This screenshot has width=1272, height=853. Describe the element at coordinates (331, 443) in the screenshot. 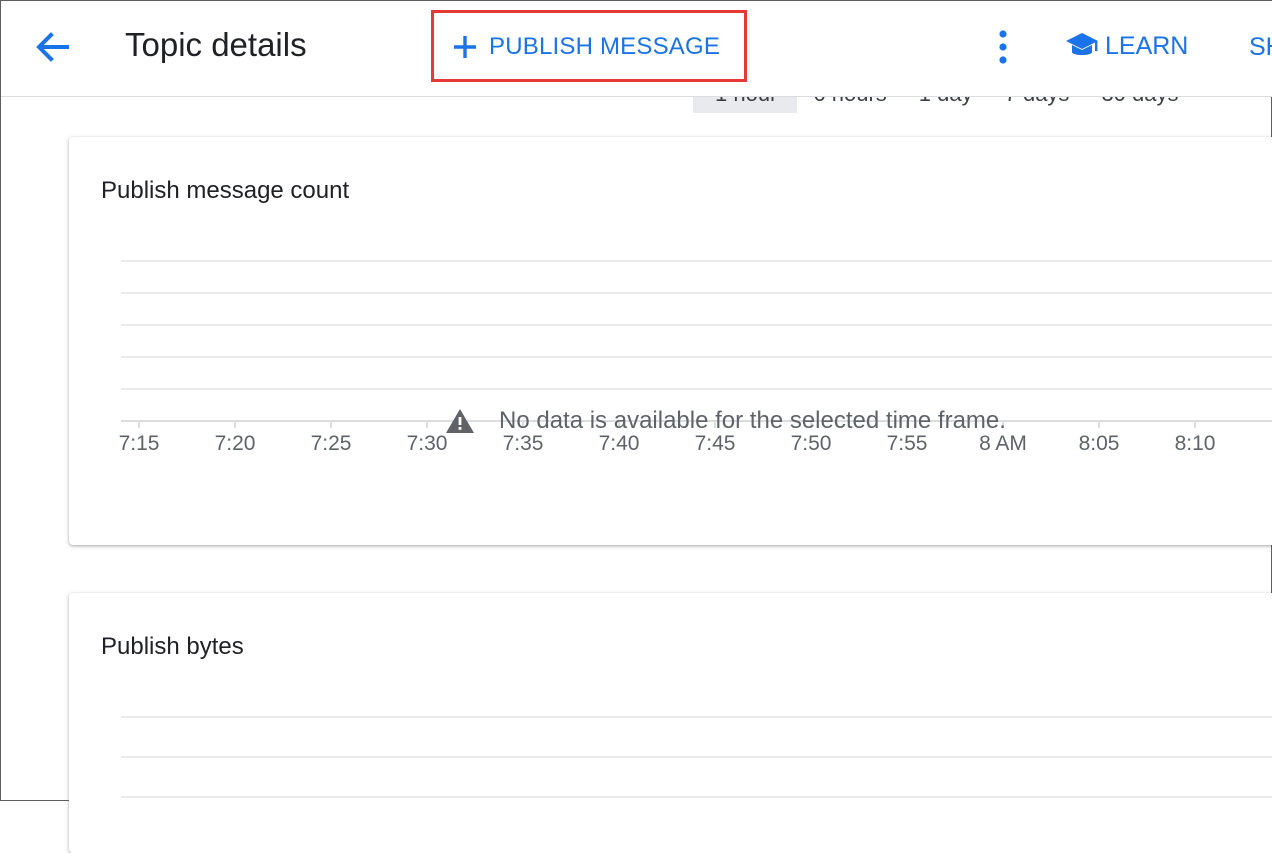

I see `x-axis-tick-label: 7:25` at that location.